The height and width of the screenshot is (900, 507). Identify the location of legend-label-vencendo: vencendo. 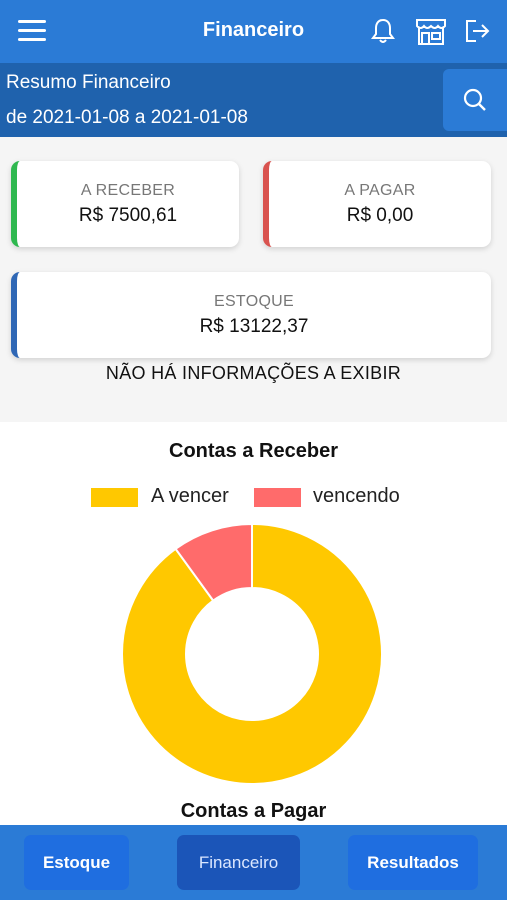
(356, 496).